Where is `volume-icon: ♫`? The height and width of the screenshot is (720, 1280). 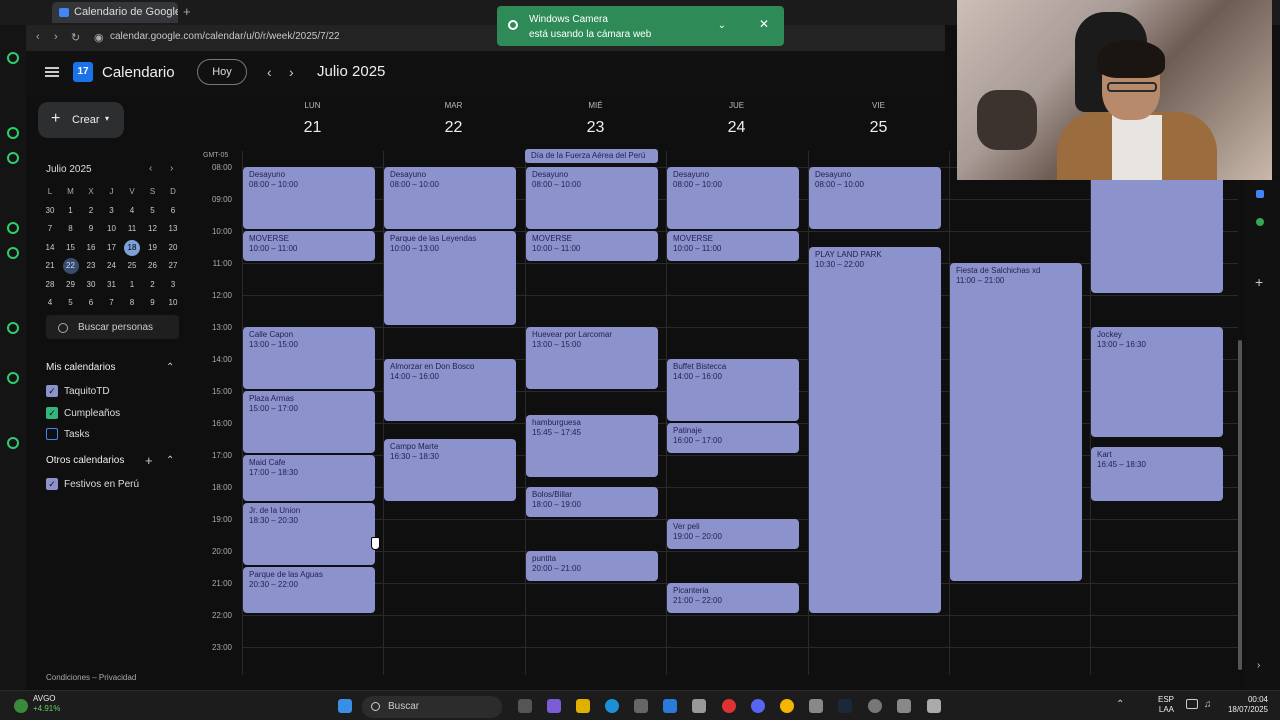 volume-icon: ♫ is located at coordinates (1208, 704).